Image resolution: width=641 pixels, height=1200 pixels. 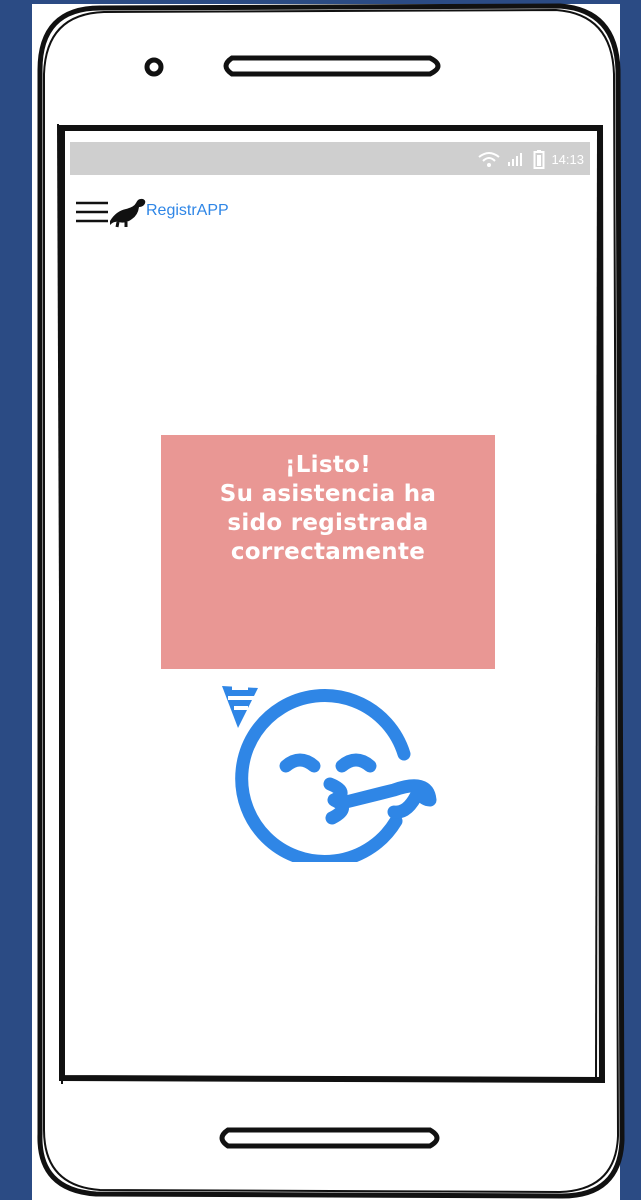 I want to click on message-line: Su asistencia ha, so click(x=328, y=494).